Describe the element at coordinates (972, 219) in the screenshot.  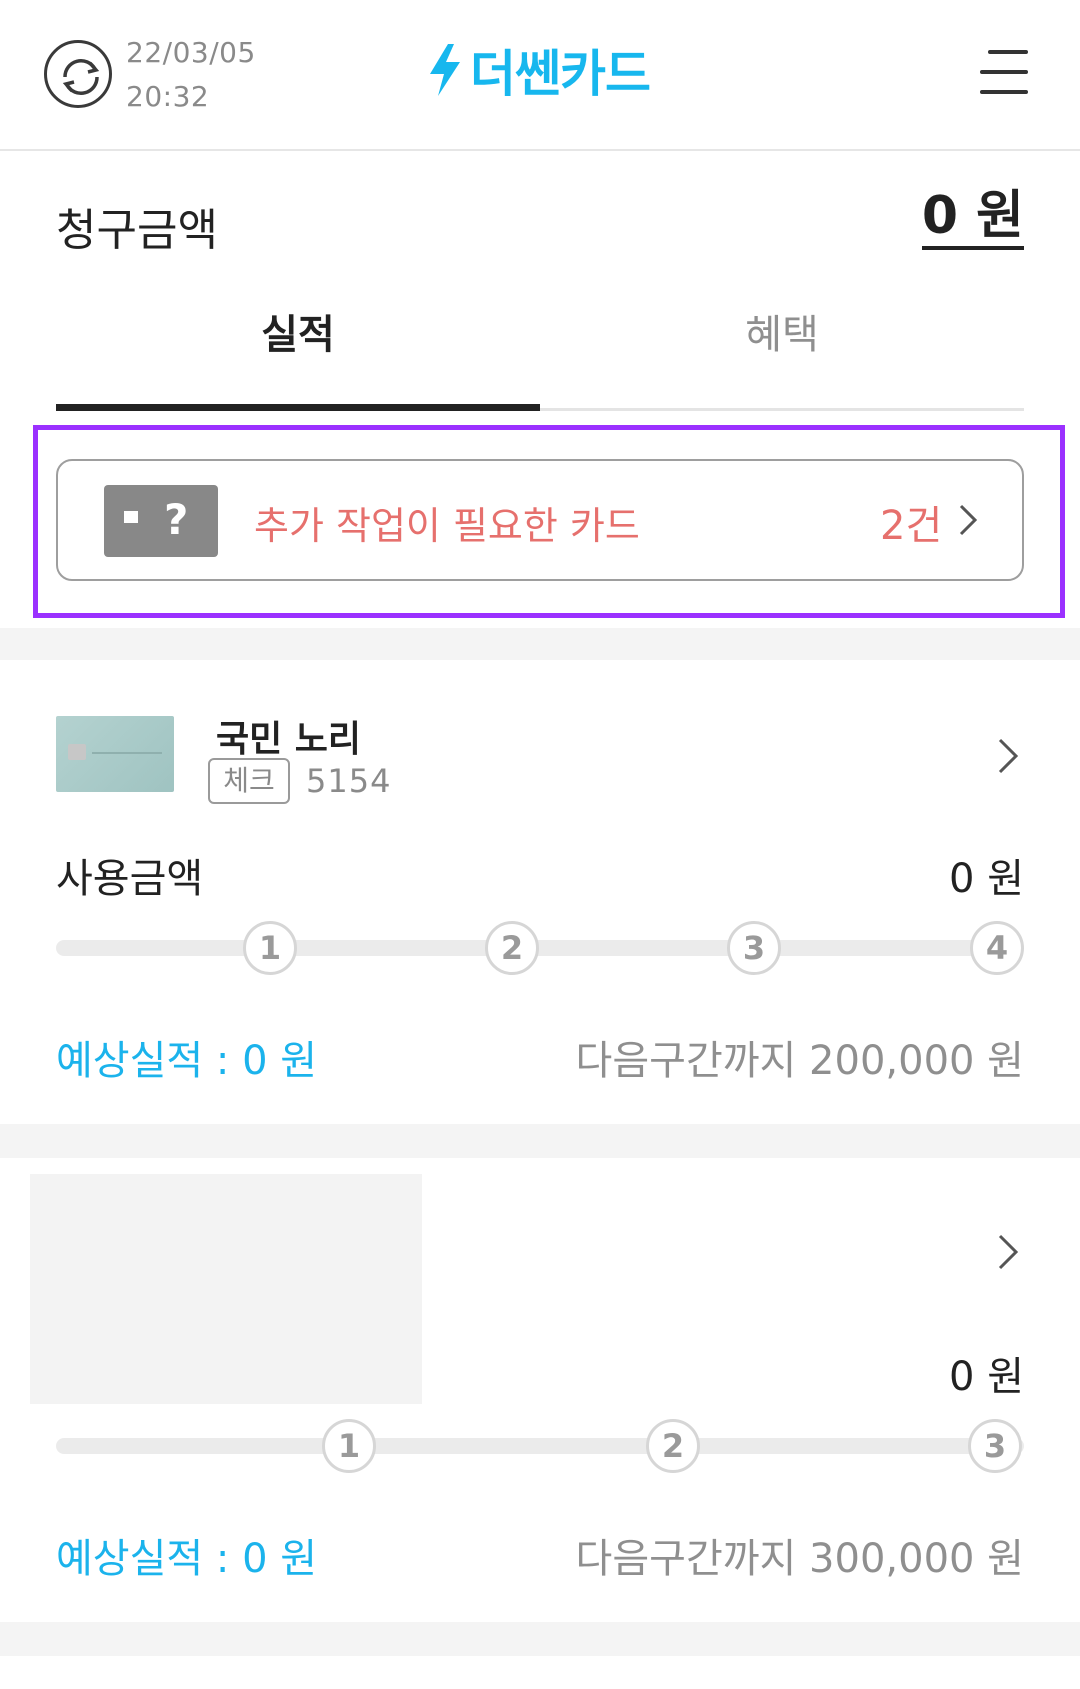
I see `billing-amount: 0 원` at that location.